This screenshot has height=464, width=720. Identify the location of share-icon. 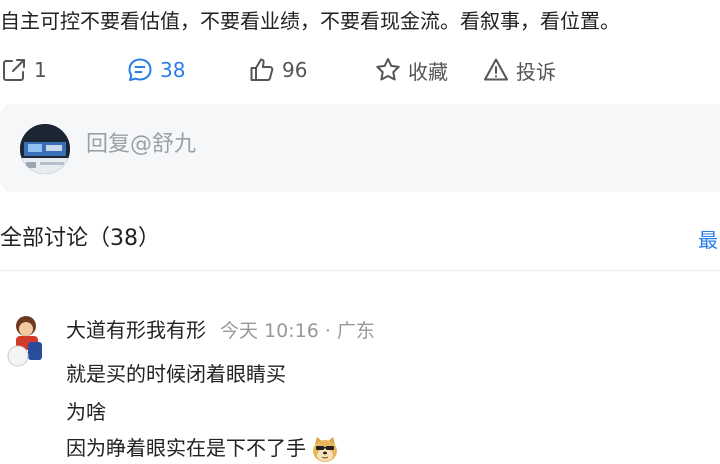
(14, 70).